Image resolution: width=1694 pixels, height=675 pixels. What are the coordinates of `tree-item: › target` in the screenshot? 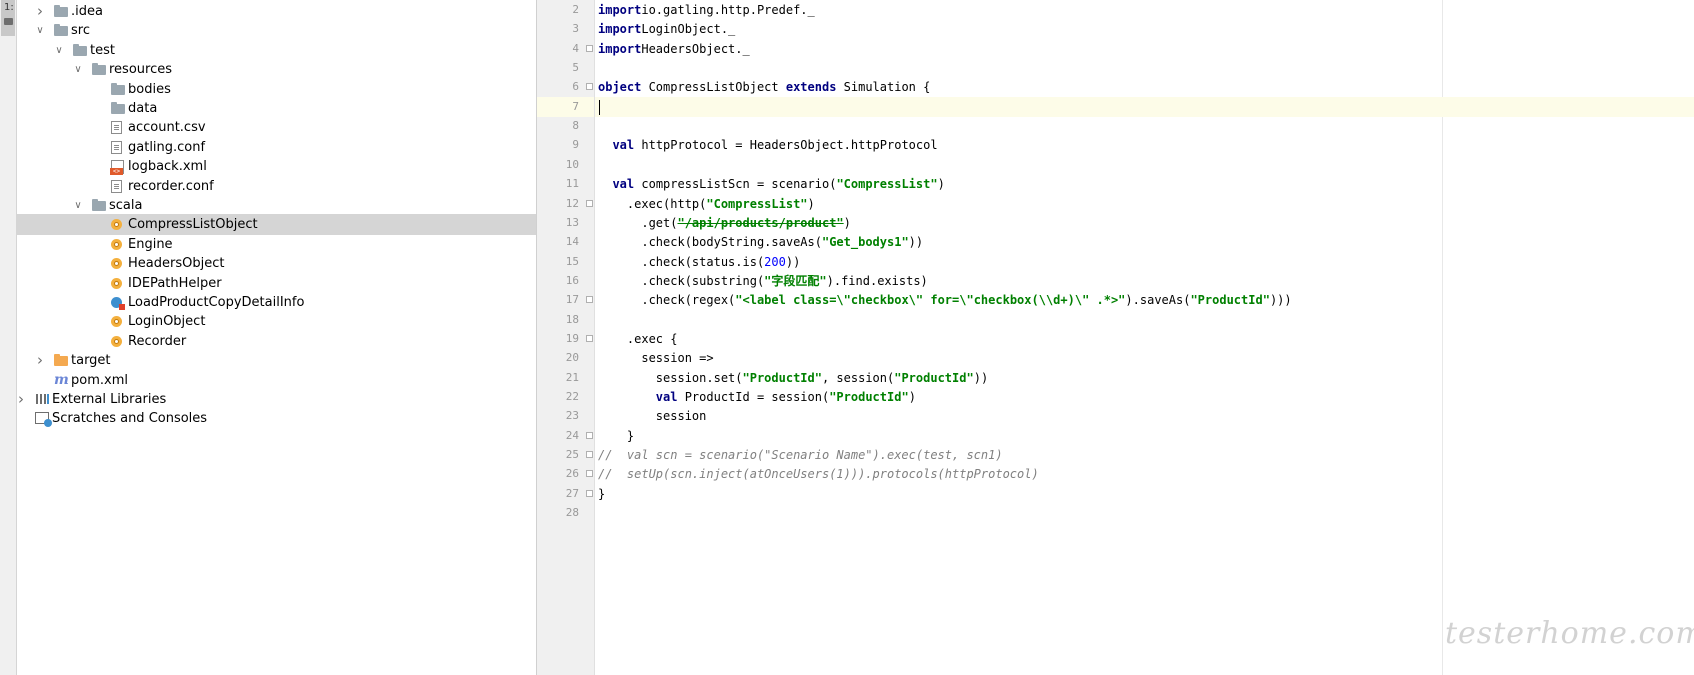 It's located at (276, 360).